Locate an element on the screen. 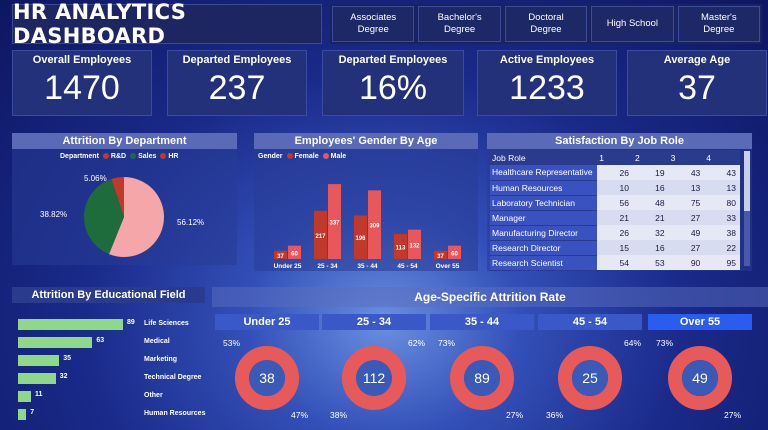 The height and width of the screenshot is (430, 768). edu-bar-row: 7 Human Resources is located at coordinates (118, 414).